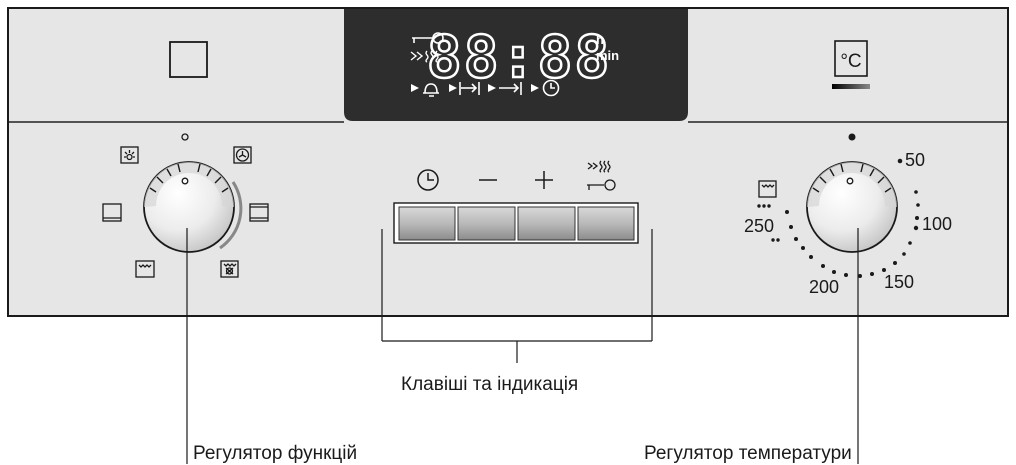 This screenshot has width=1016, height=465. I want to click on clock-button, so click(427, 223).